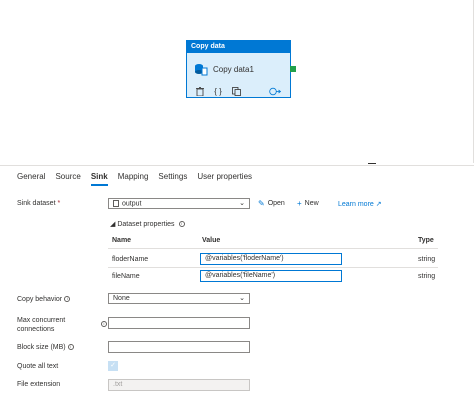 The image size is (474, 405). Describe the element at coordinates (41, 325) in the screenshot. I see `max-concurrent-label: Max concurrent connections` at that location.